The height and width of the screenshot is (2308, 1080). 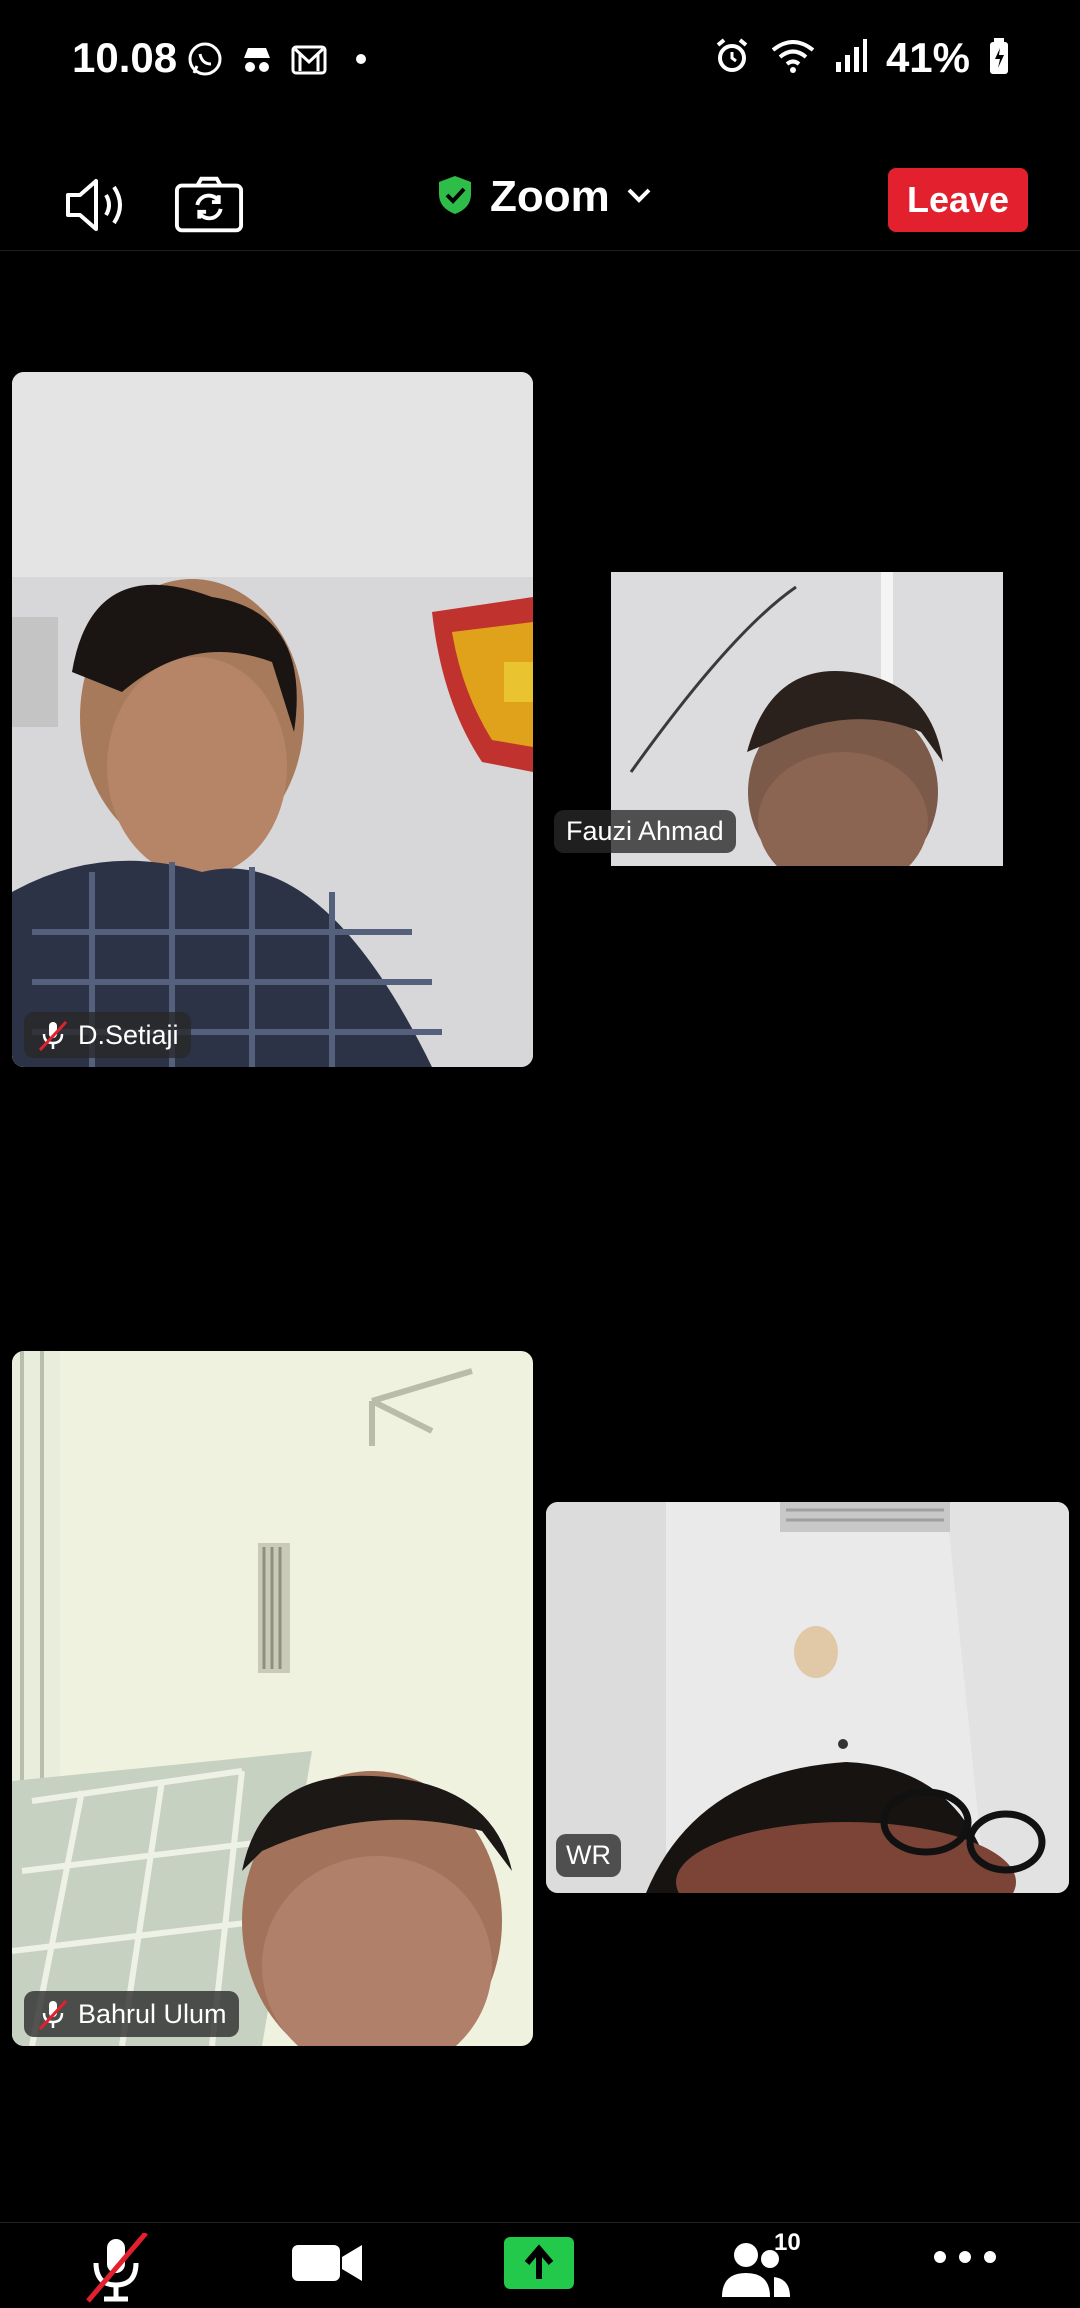 I want to click on meeting-top-bar: Zoom Leave, so click(x=540, y=200).